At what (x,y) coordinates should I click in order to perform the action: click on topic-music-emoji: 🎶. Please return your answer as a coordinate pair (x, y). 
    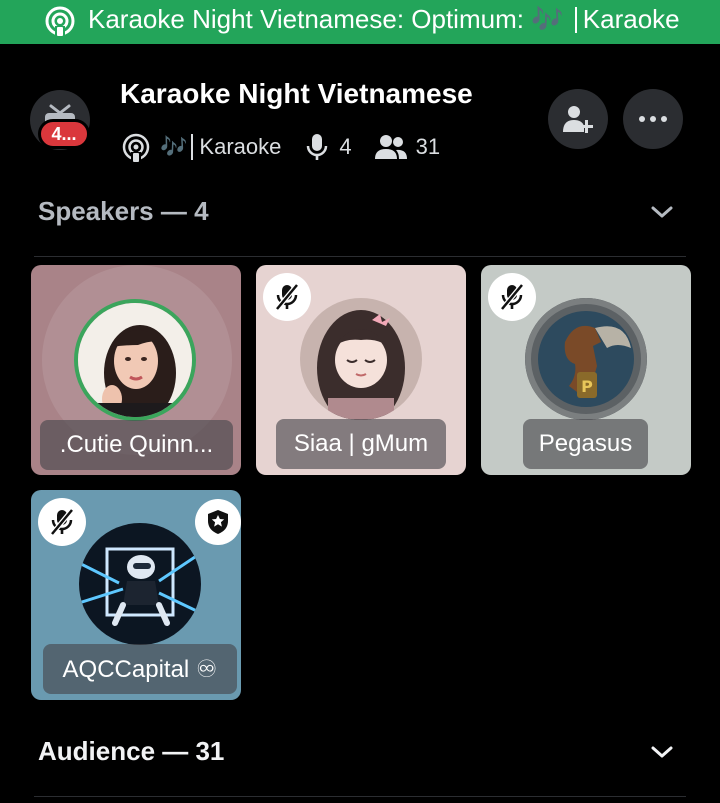
    Looking at the image, I should click on (174, 146).